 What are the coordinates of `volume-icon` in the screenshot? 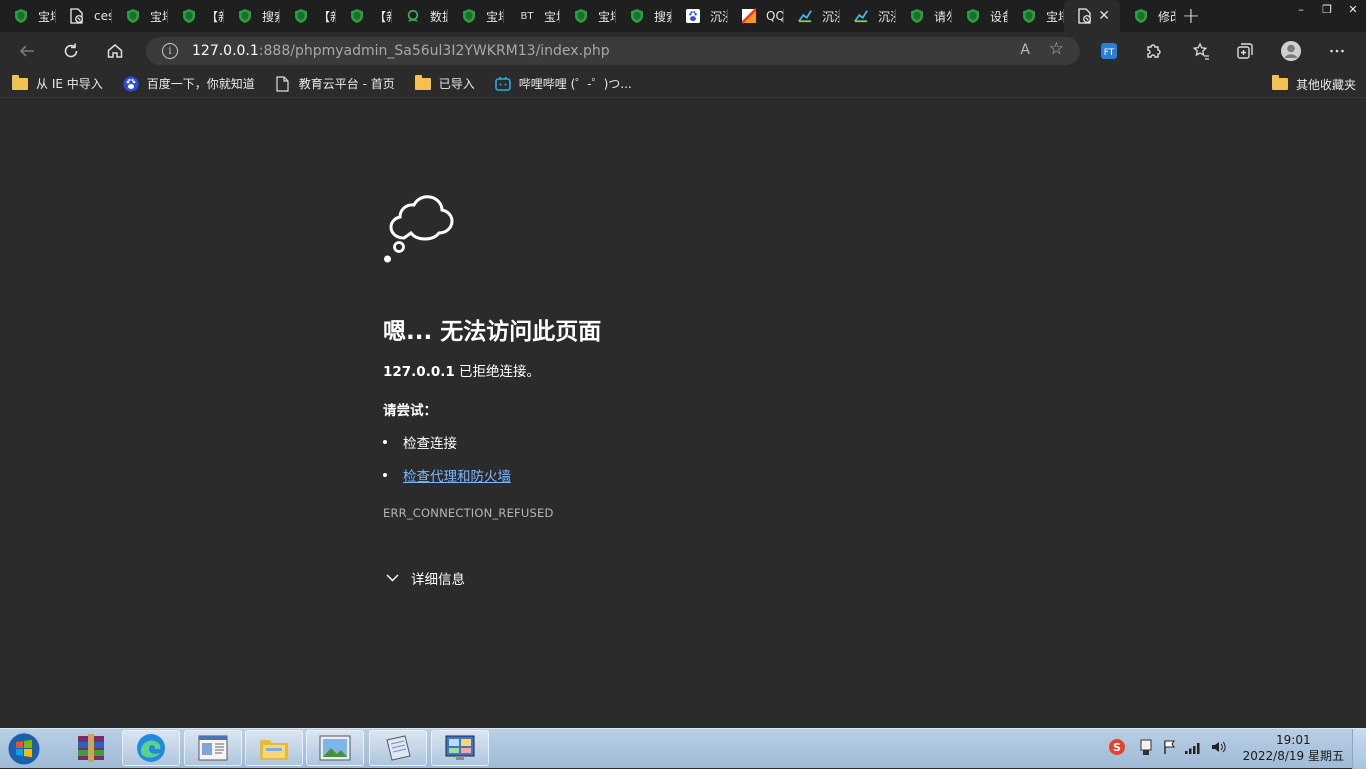 It's located at (1218, 749).